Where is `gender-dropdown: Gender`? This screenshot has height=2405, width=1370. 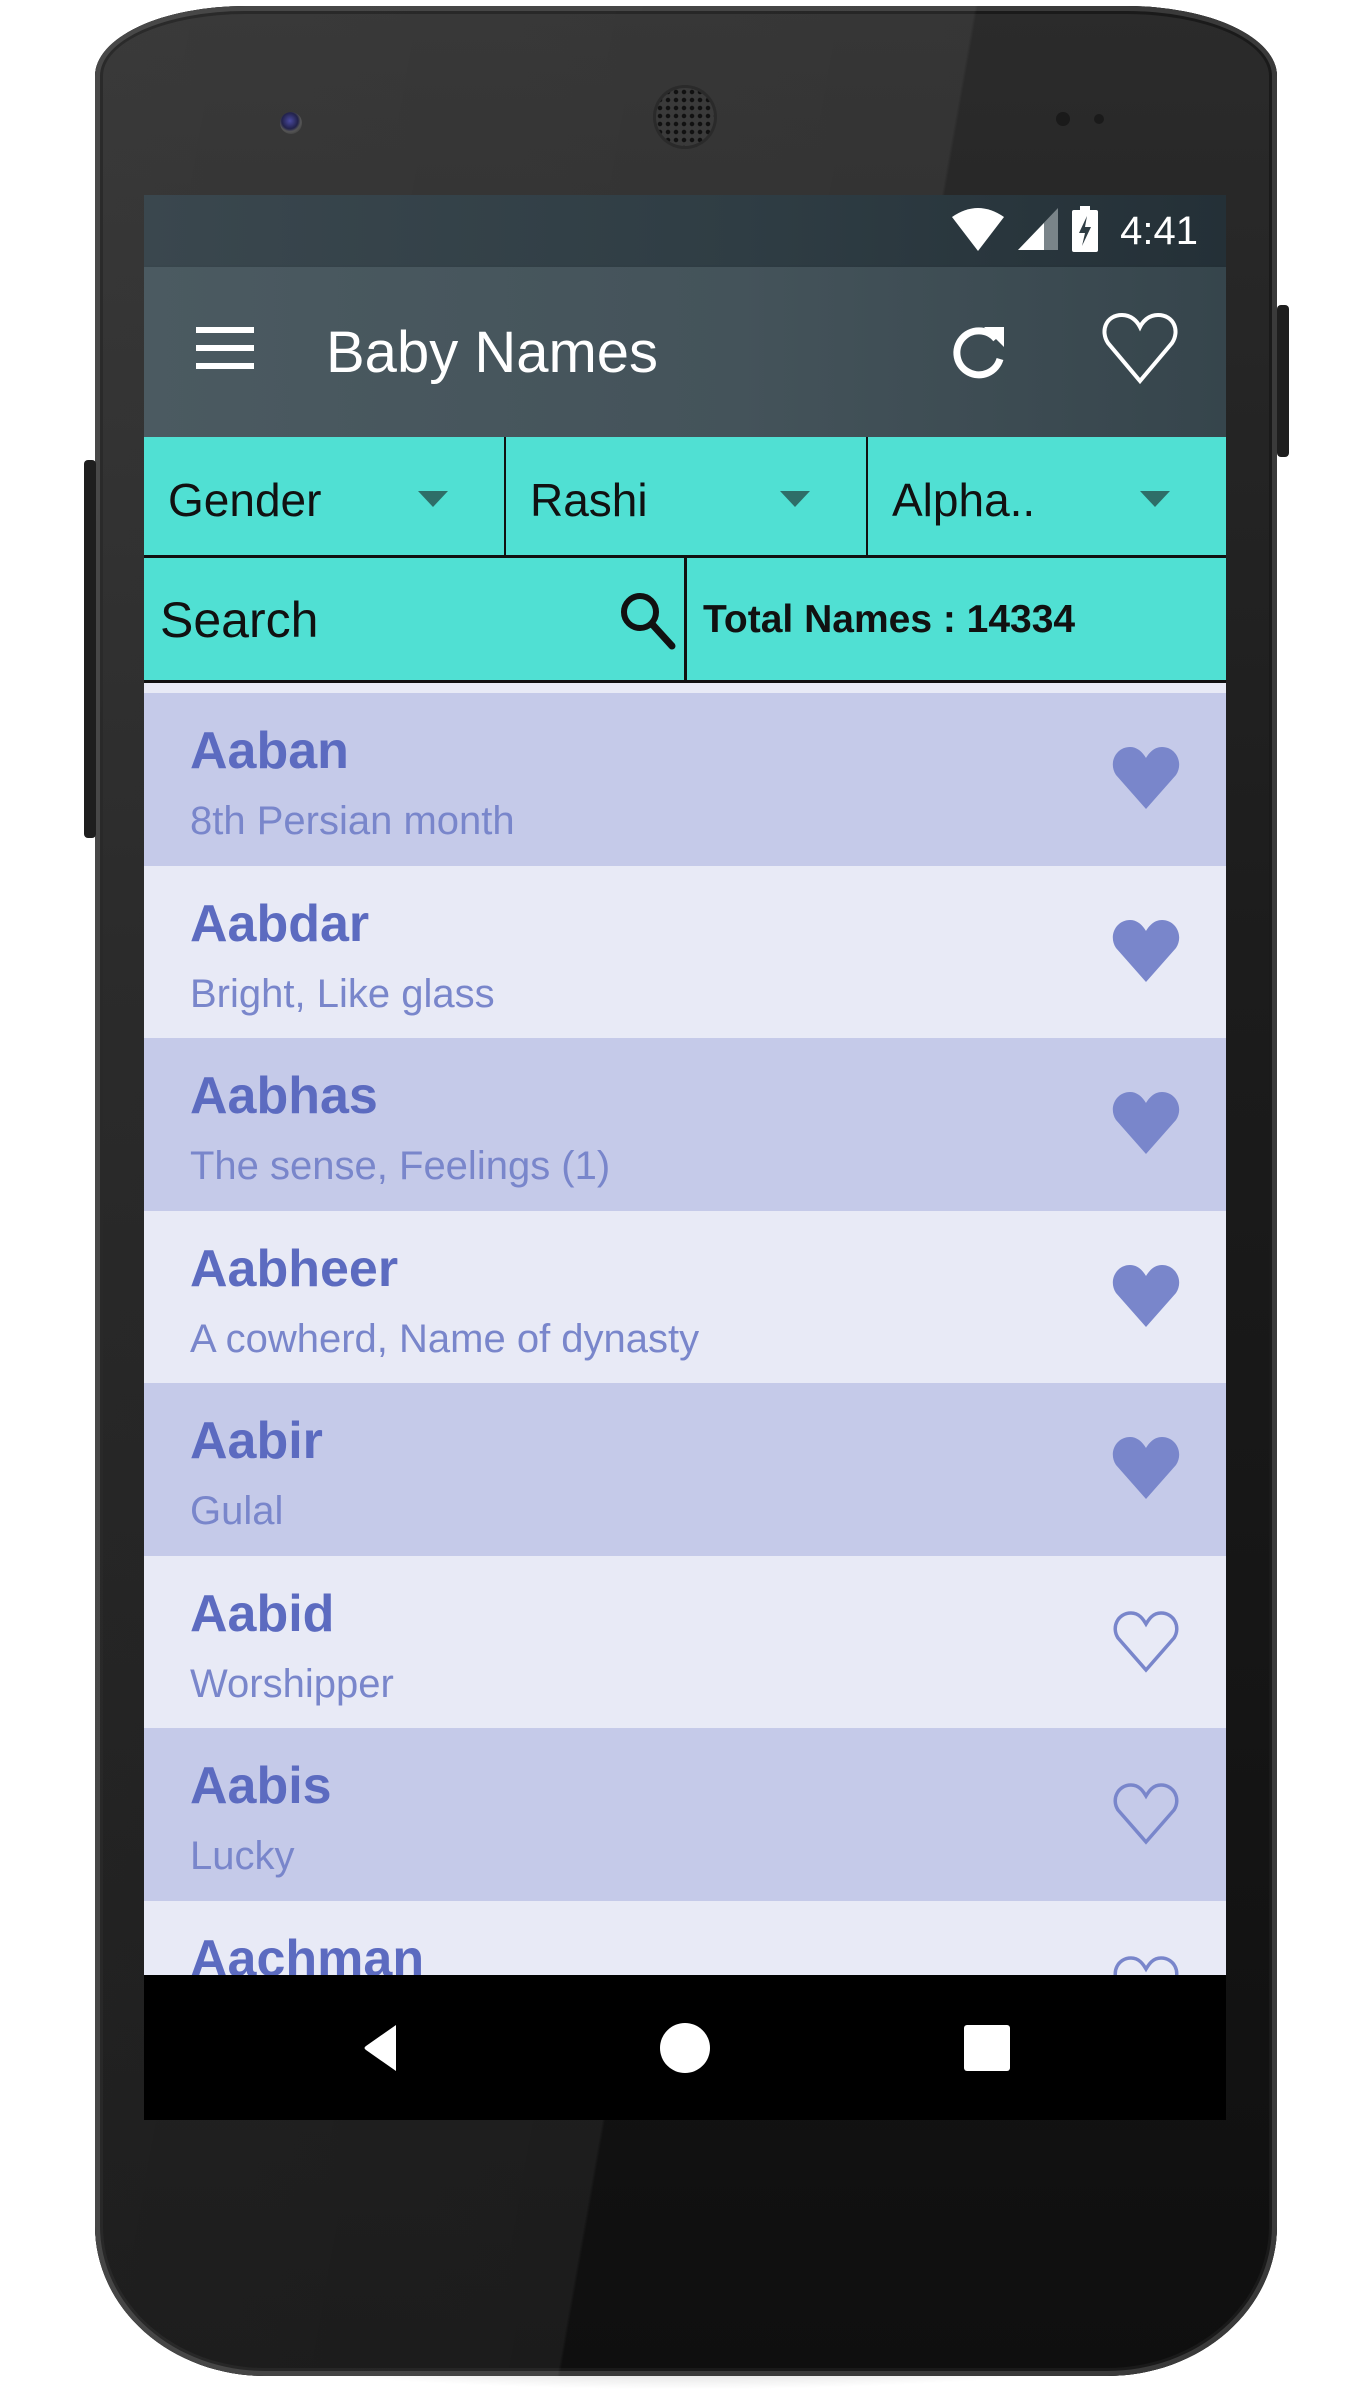
gender-dropdown: Gender is located at coordinates (325, 497).